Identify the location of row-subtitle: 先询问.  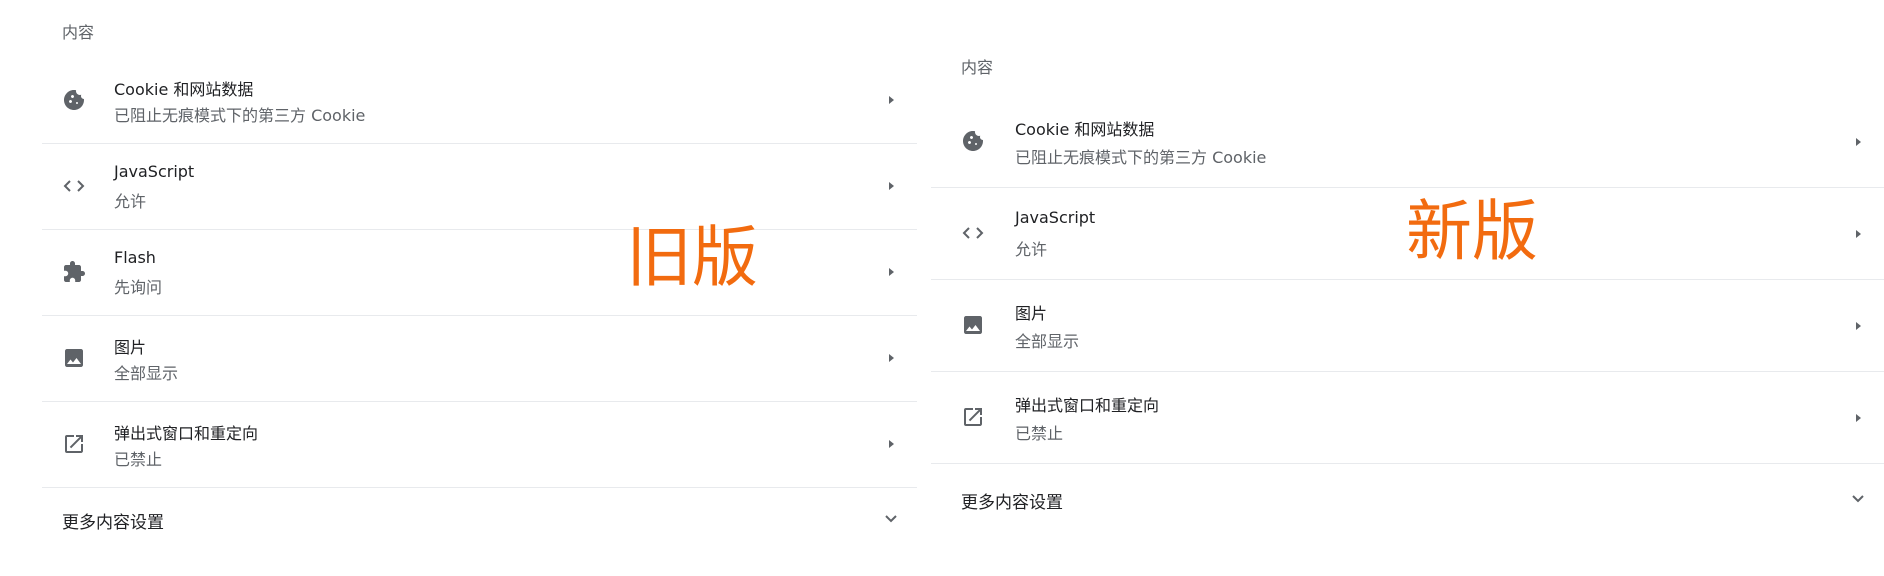
(138, 287).